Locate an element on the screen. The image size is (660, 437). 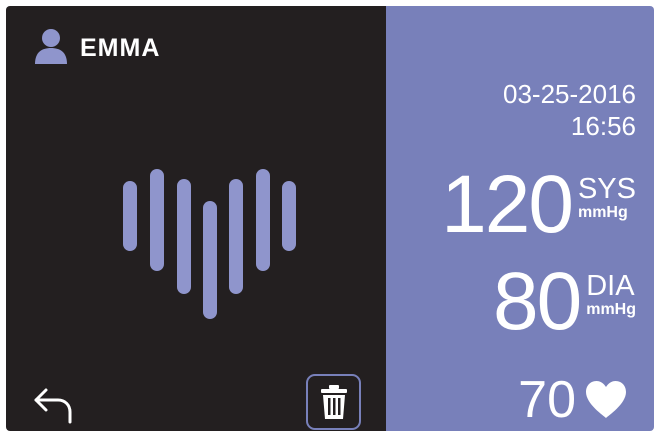
systolic-value: 120 is located at coordinates (507, 204).